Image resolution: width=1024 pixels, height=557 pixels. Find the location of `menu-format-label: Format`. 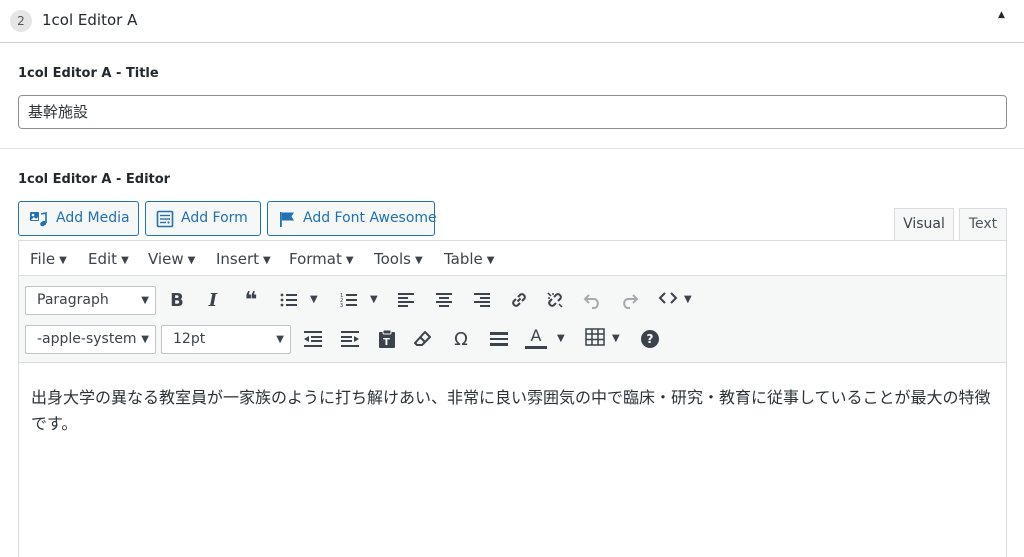

menu-format-label: Format is located at coordinates (315, 259).